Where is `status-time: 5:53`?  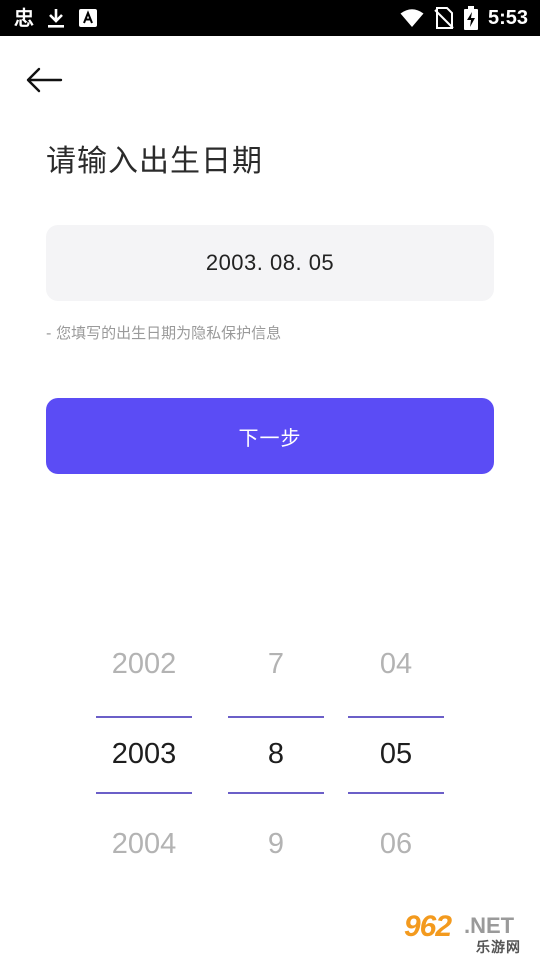
status-time: 5:53 is located at coordinates (507, 17).